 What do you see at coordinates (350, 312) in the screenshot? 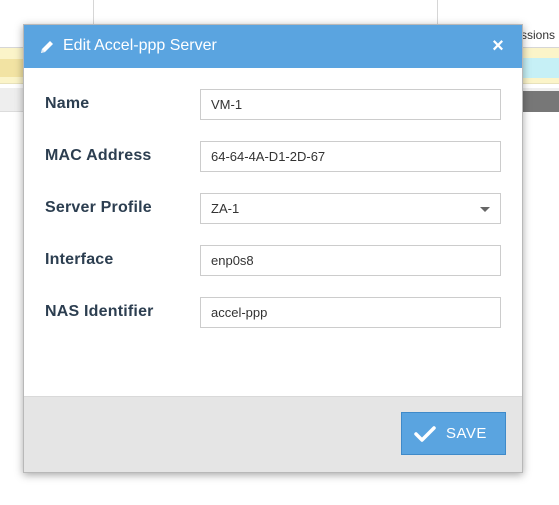
I see `nas-identifier-input: accel-ppp` at bounding box center [350, 312].